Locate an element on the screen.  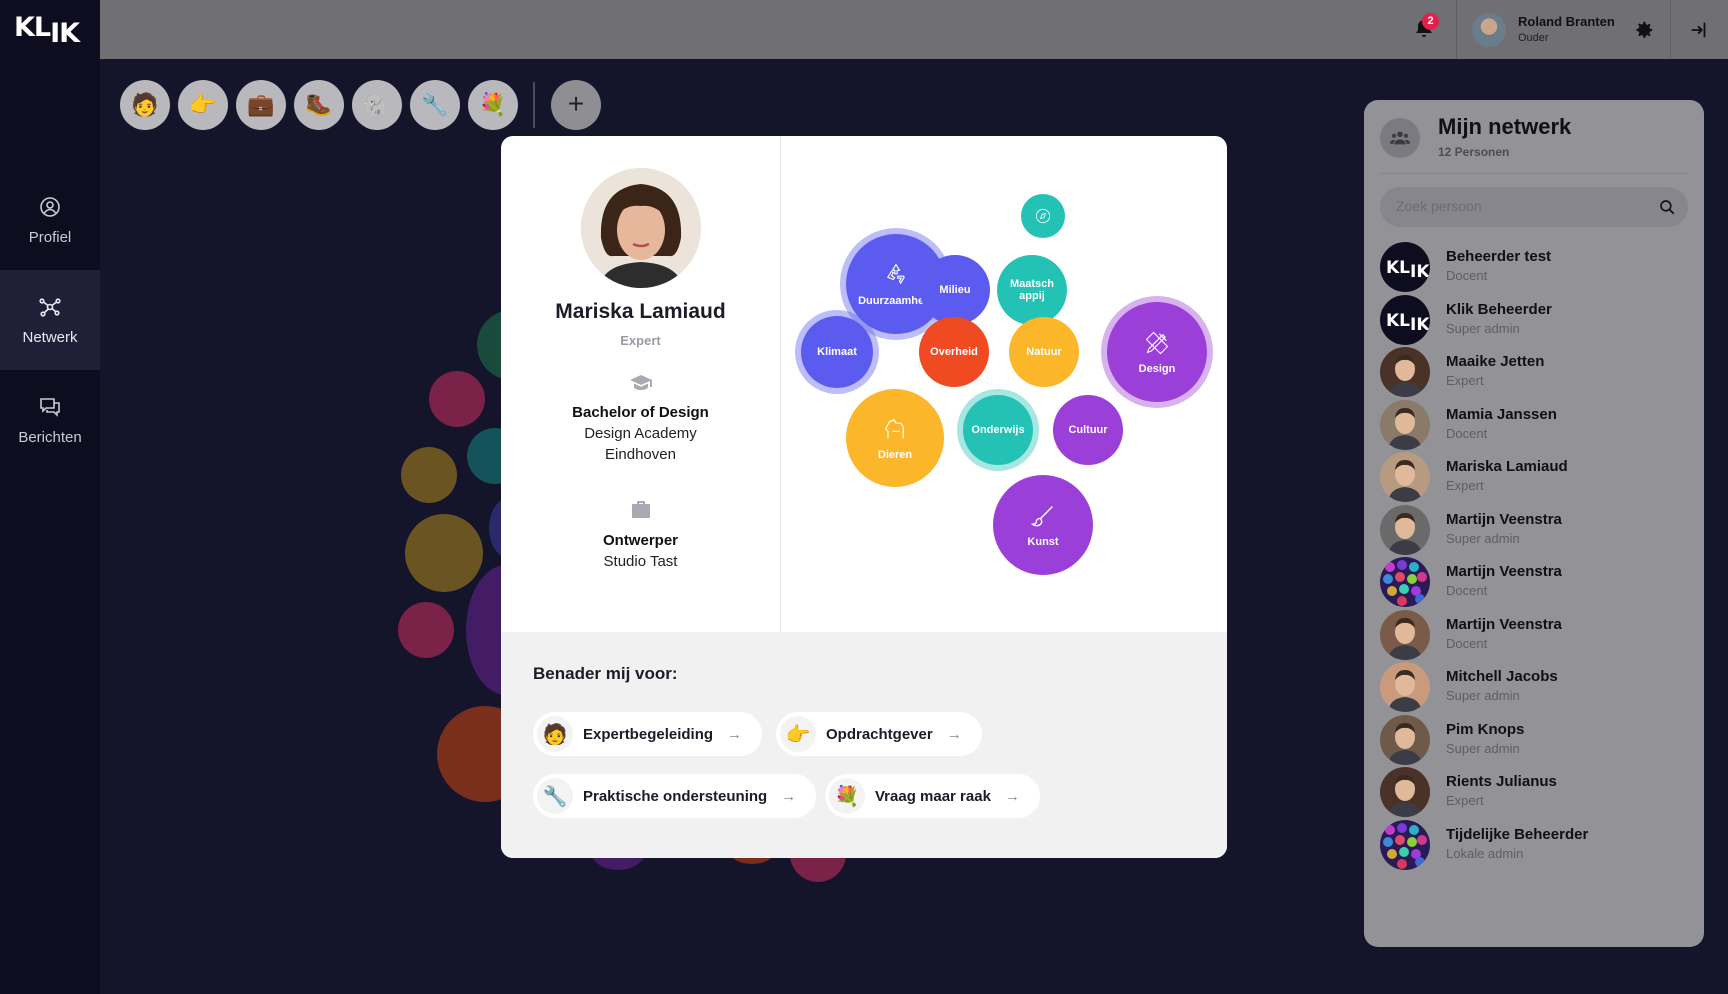
interest-label: Kunst is located at coordinates (1043, 541).